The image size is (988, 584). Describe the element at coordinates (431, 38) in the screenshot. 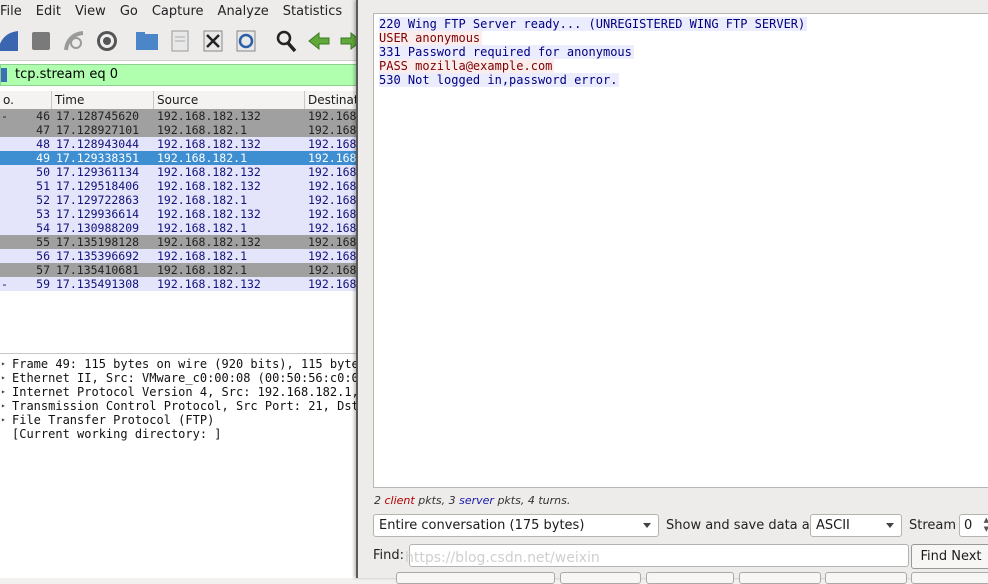

I see `client-stream-line: USER anonymous` at that location.